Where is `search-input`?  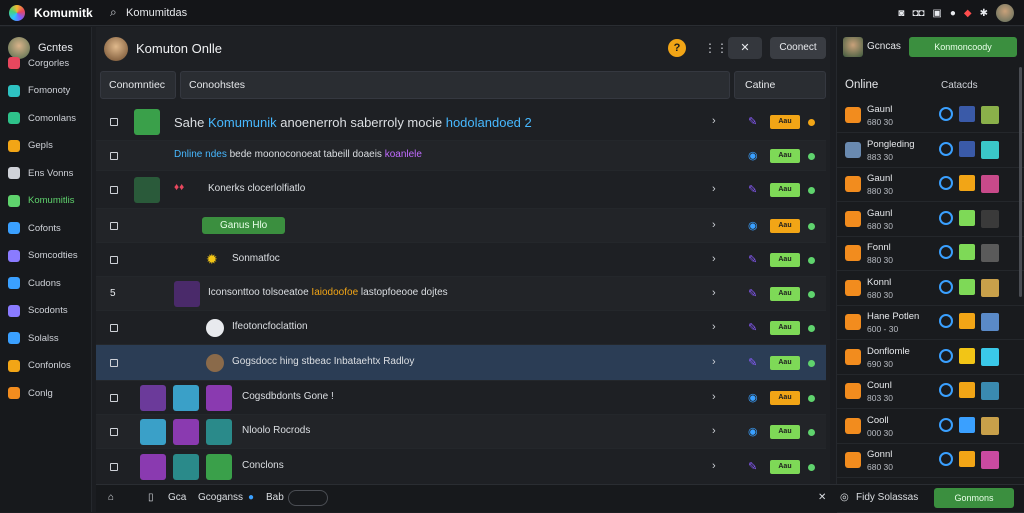
search-input is located at coordinates (276, 13).